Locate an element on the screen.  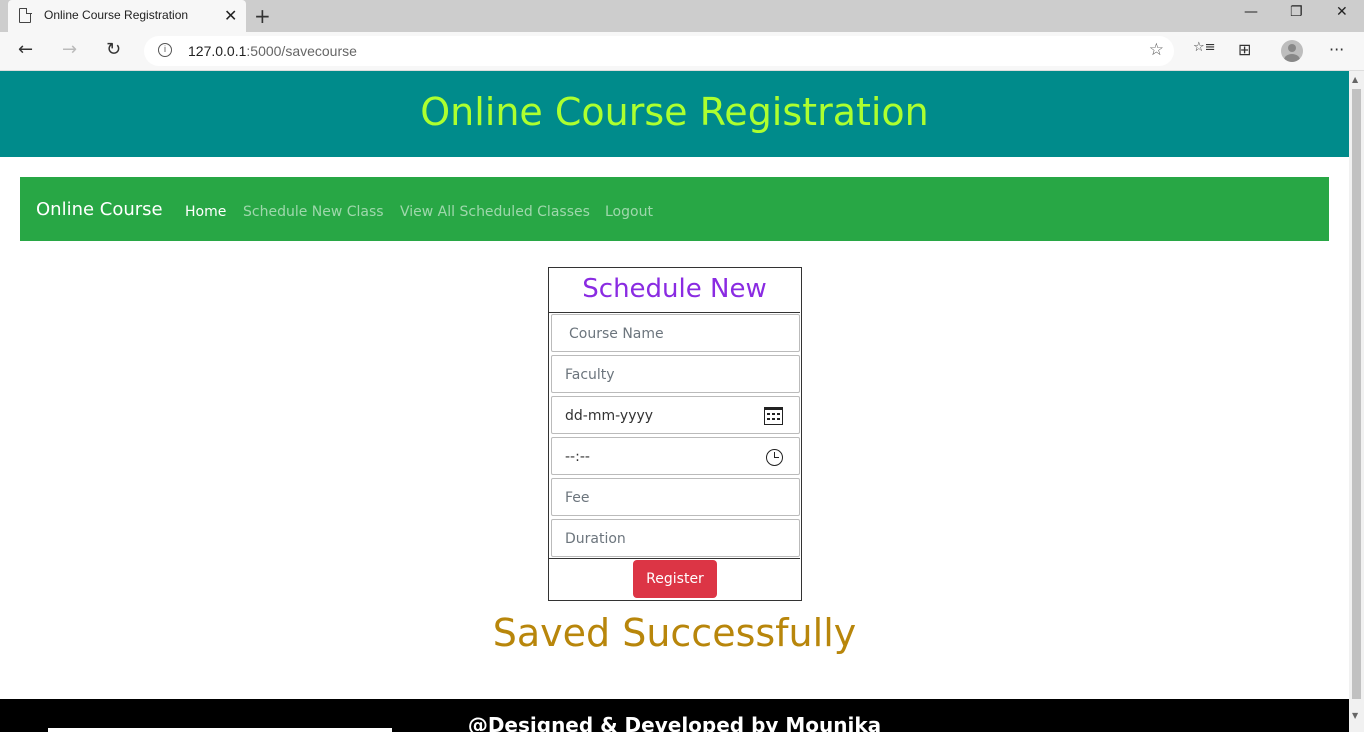
url-path: :5000/savecourse is located at coordinates (301, 51).